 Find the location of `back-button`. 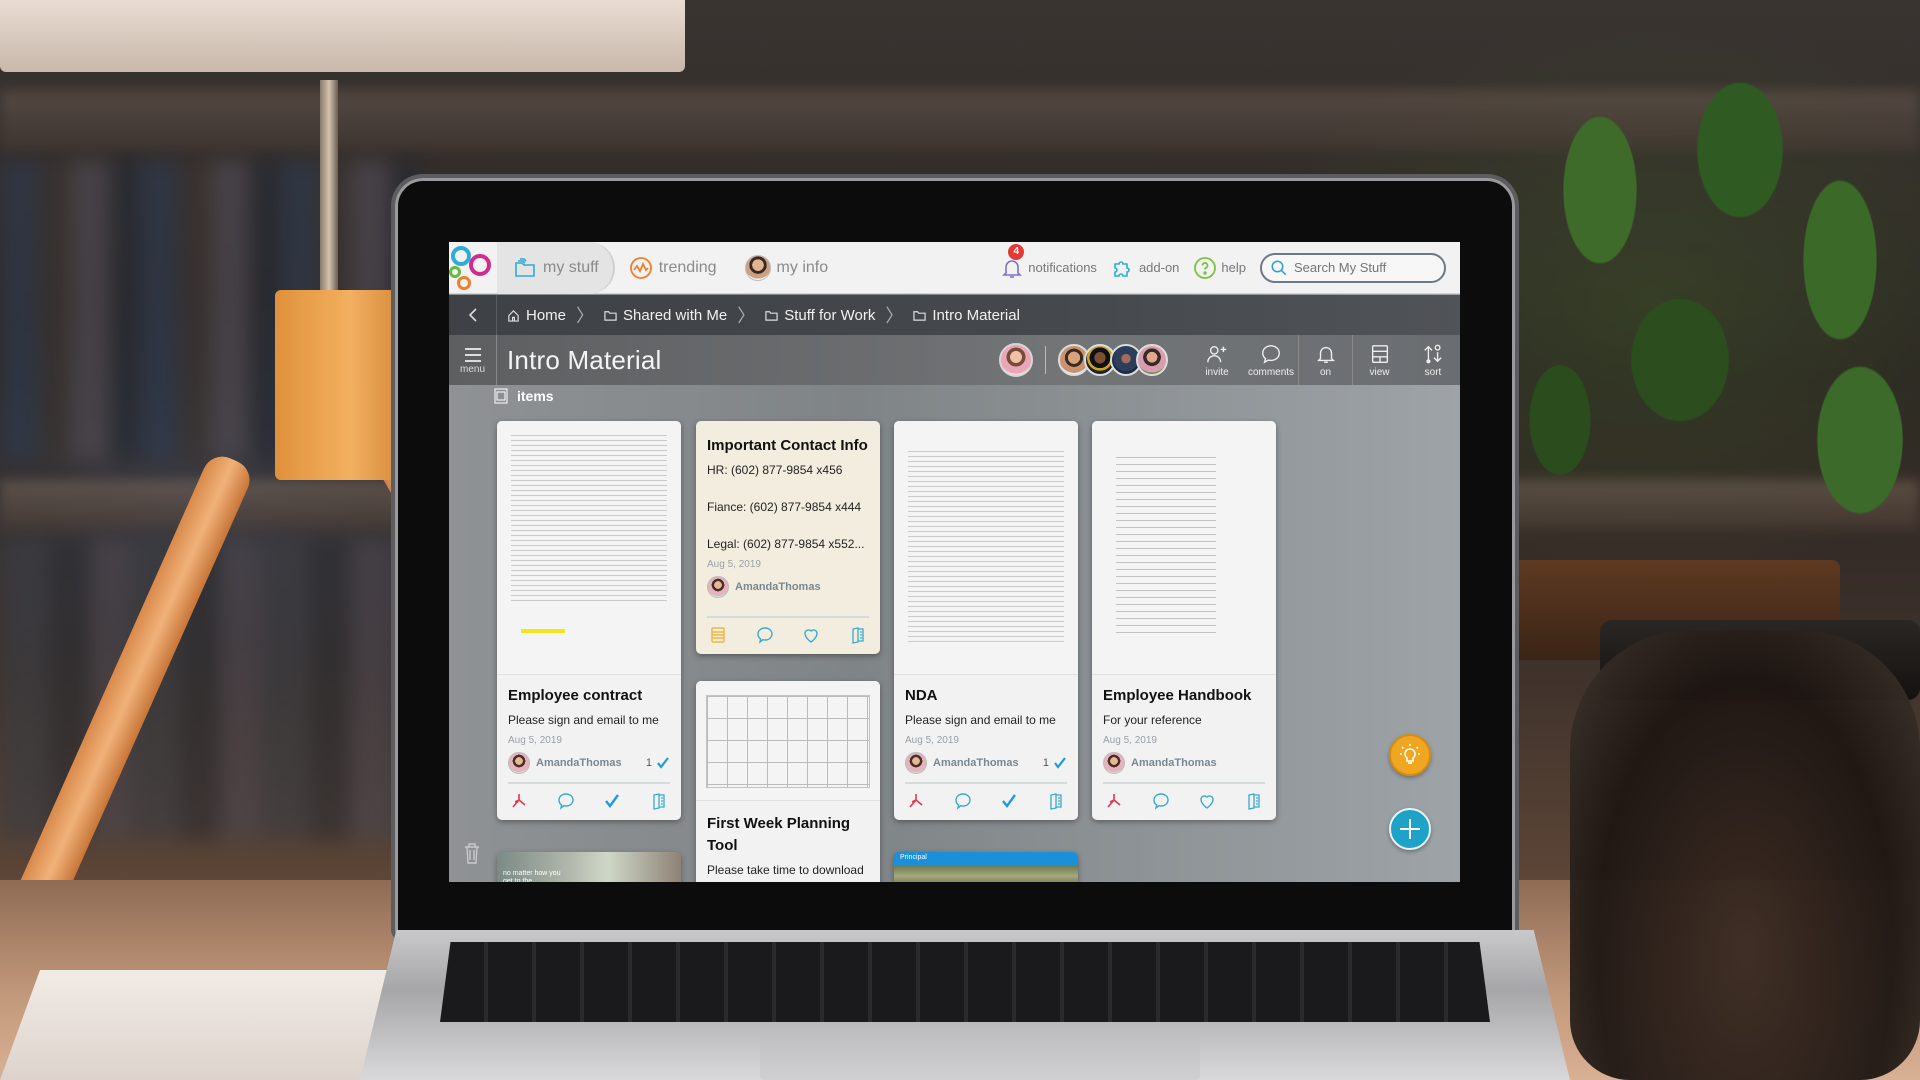

back-button is located at coordinates (473, 315).